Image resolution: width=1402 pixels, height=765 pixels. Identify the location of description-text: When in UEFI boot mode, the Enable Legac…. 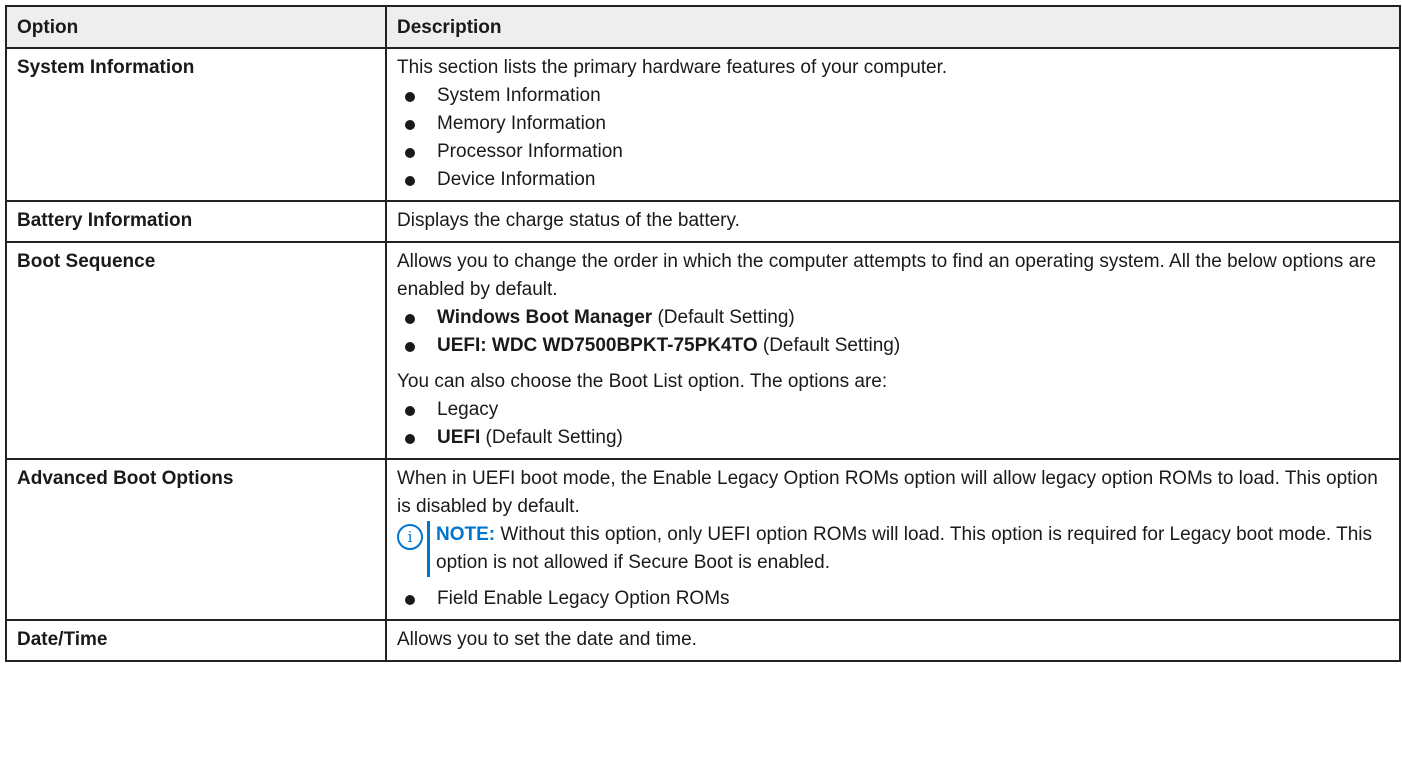
(887, 492).